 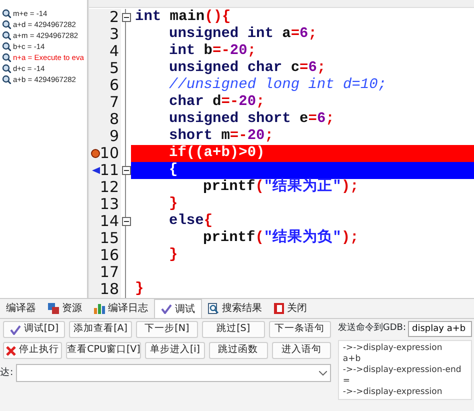 What do you see at coordinates (372, 329) in the screenshot?
I see `gdb-command-label: 发送命令到GDB:` at bounding box center [372, 329].